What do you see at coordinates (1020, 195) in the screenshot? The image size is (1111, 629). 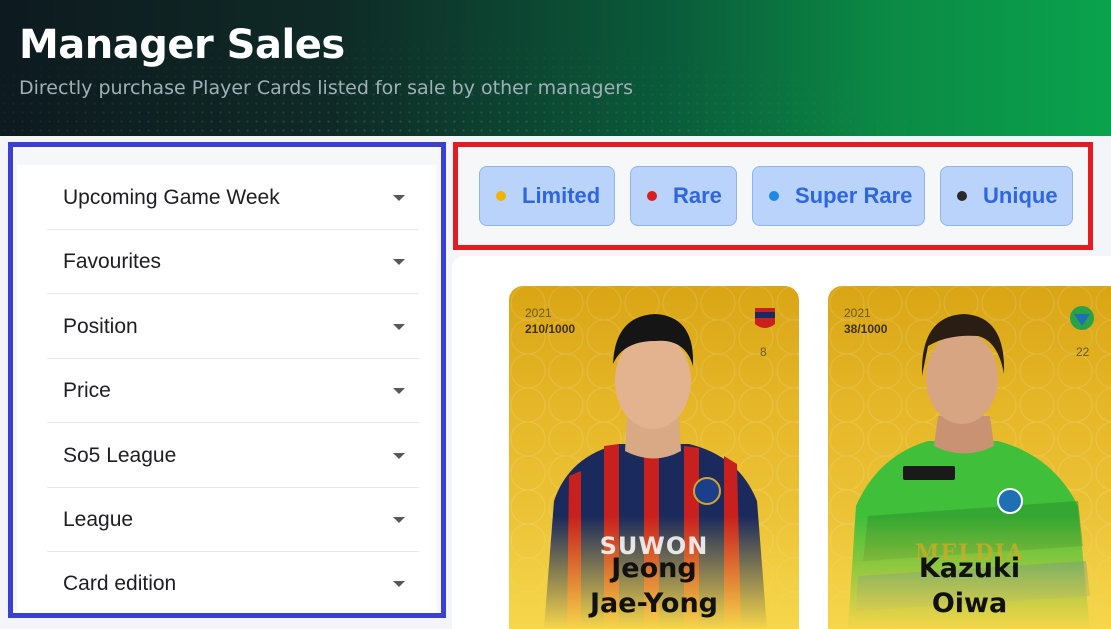 I see `tab-label: Unique` at bounding box center [1020, 195].